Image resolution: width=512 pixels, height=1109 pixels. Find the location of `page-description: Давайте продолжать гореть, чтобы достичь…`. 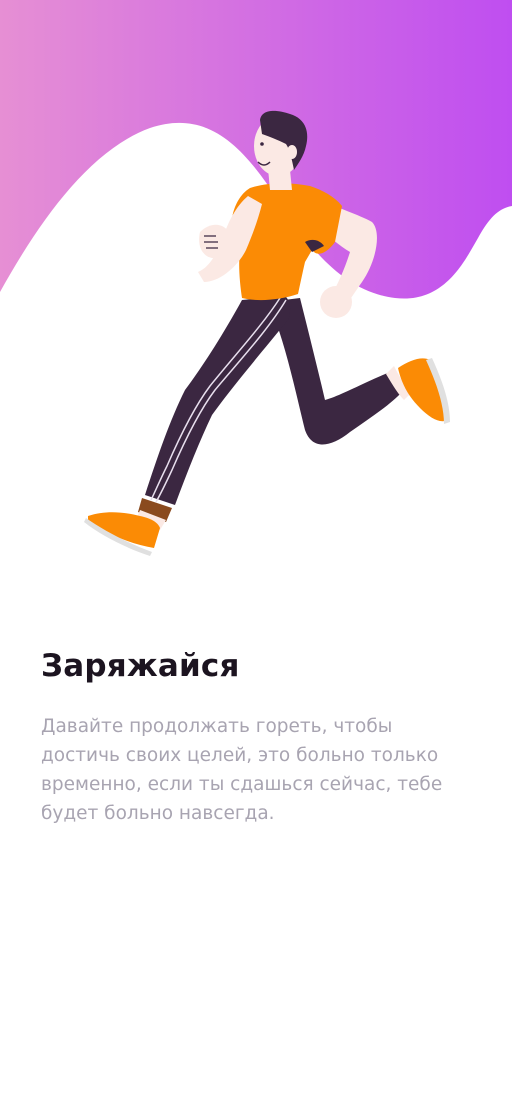

page-description: Давайте продолжать гореть, чтобы достичь… is located at coordinates (242, 770).